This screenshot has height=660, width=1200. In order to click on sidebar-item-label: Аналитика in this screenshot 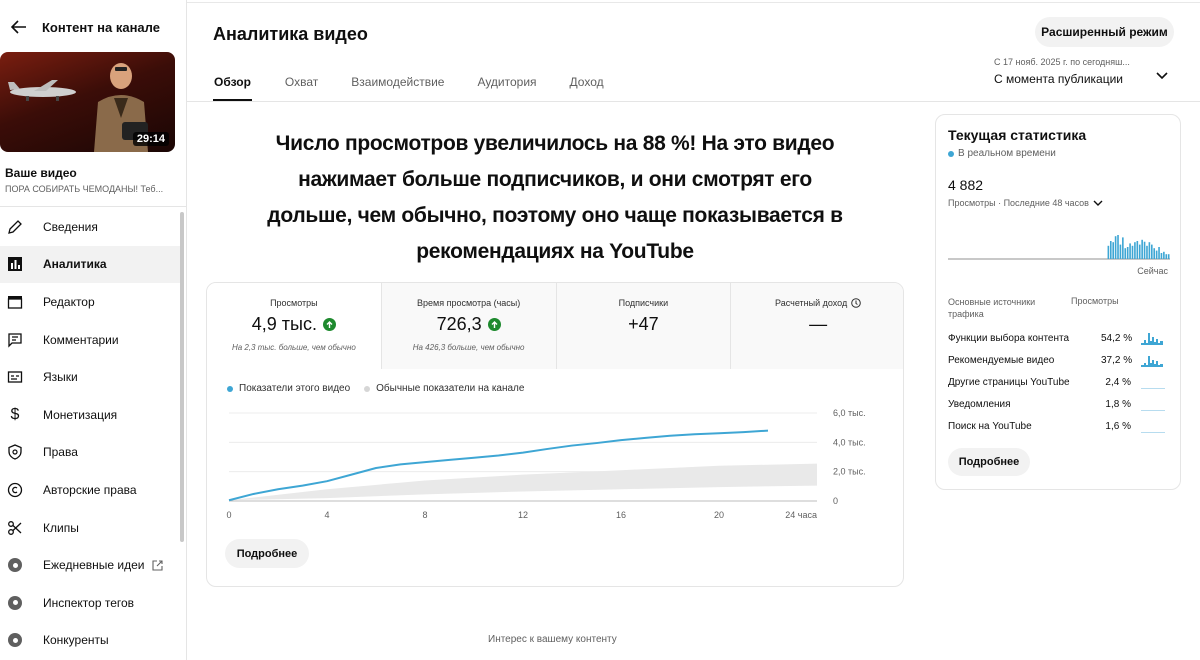, I will do `click(75, 264)`.